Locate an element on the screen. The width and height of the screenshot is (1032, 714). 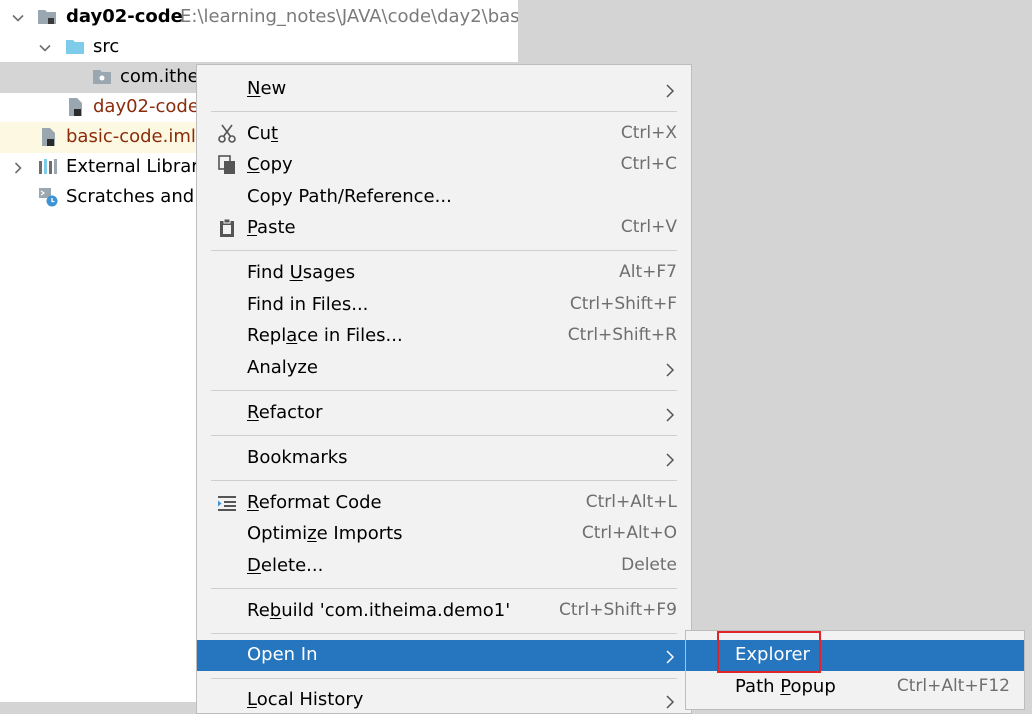
module-file-icon is located at coordinates (76, 107).